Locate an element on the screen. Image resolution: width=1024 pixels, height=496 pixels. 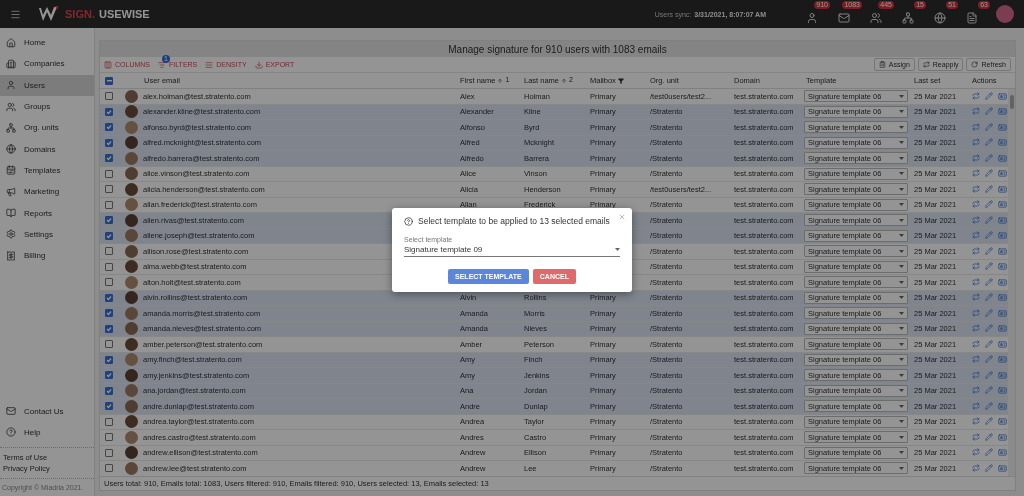
sidebar-item: Settings is located at coordinates (47, 234).